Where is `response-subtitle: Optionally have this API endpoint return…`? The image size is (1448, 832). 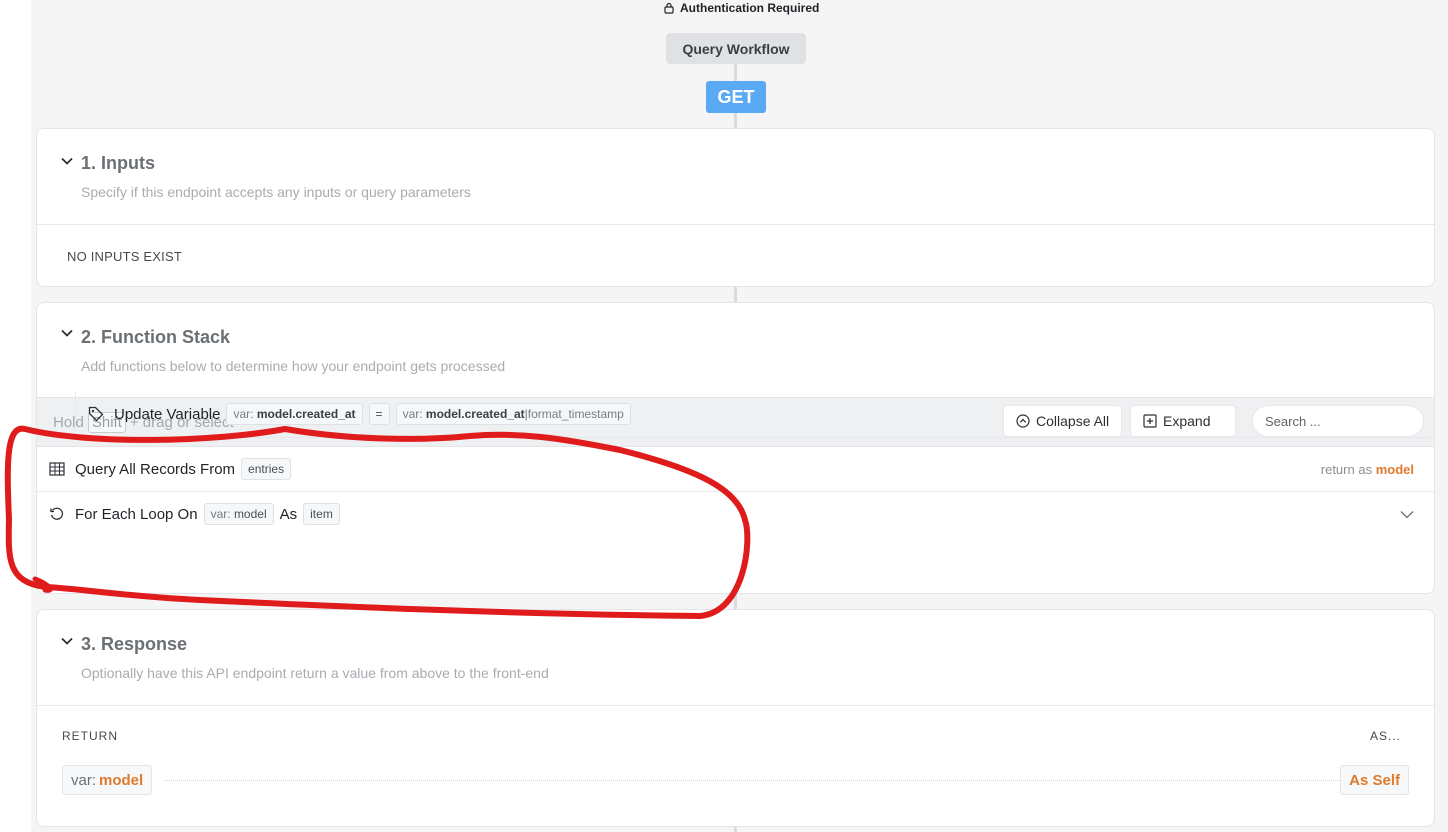
response-subtitle: Optionally have this API endpoint return… is located at coordinates (315, 673).